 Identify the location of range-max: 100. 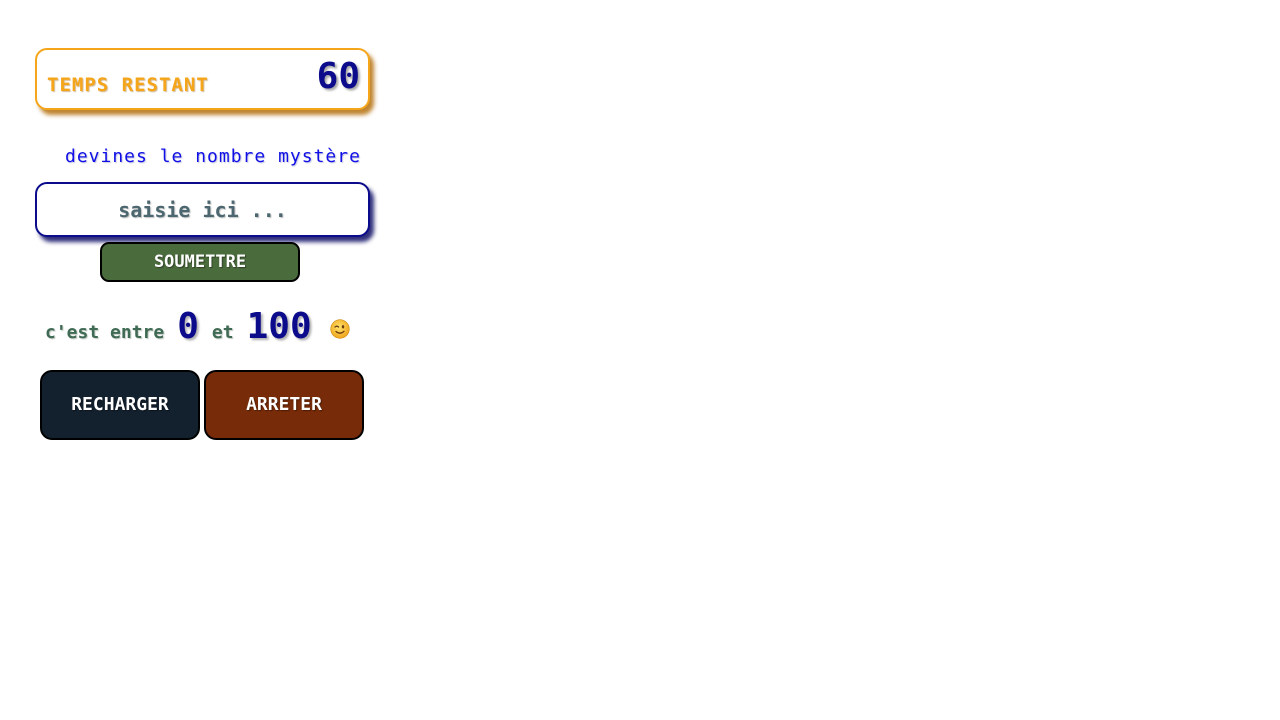
(279, 326).